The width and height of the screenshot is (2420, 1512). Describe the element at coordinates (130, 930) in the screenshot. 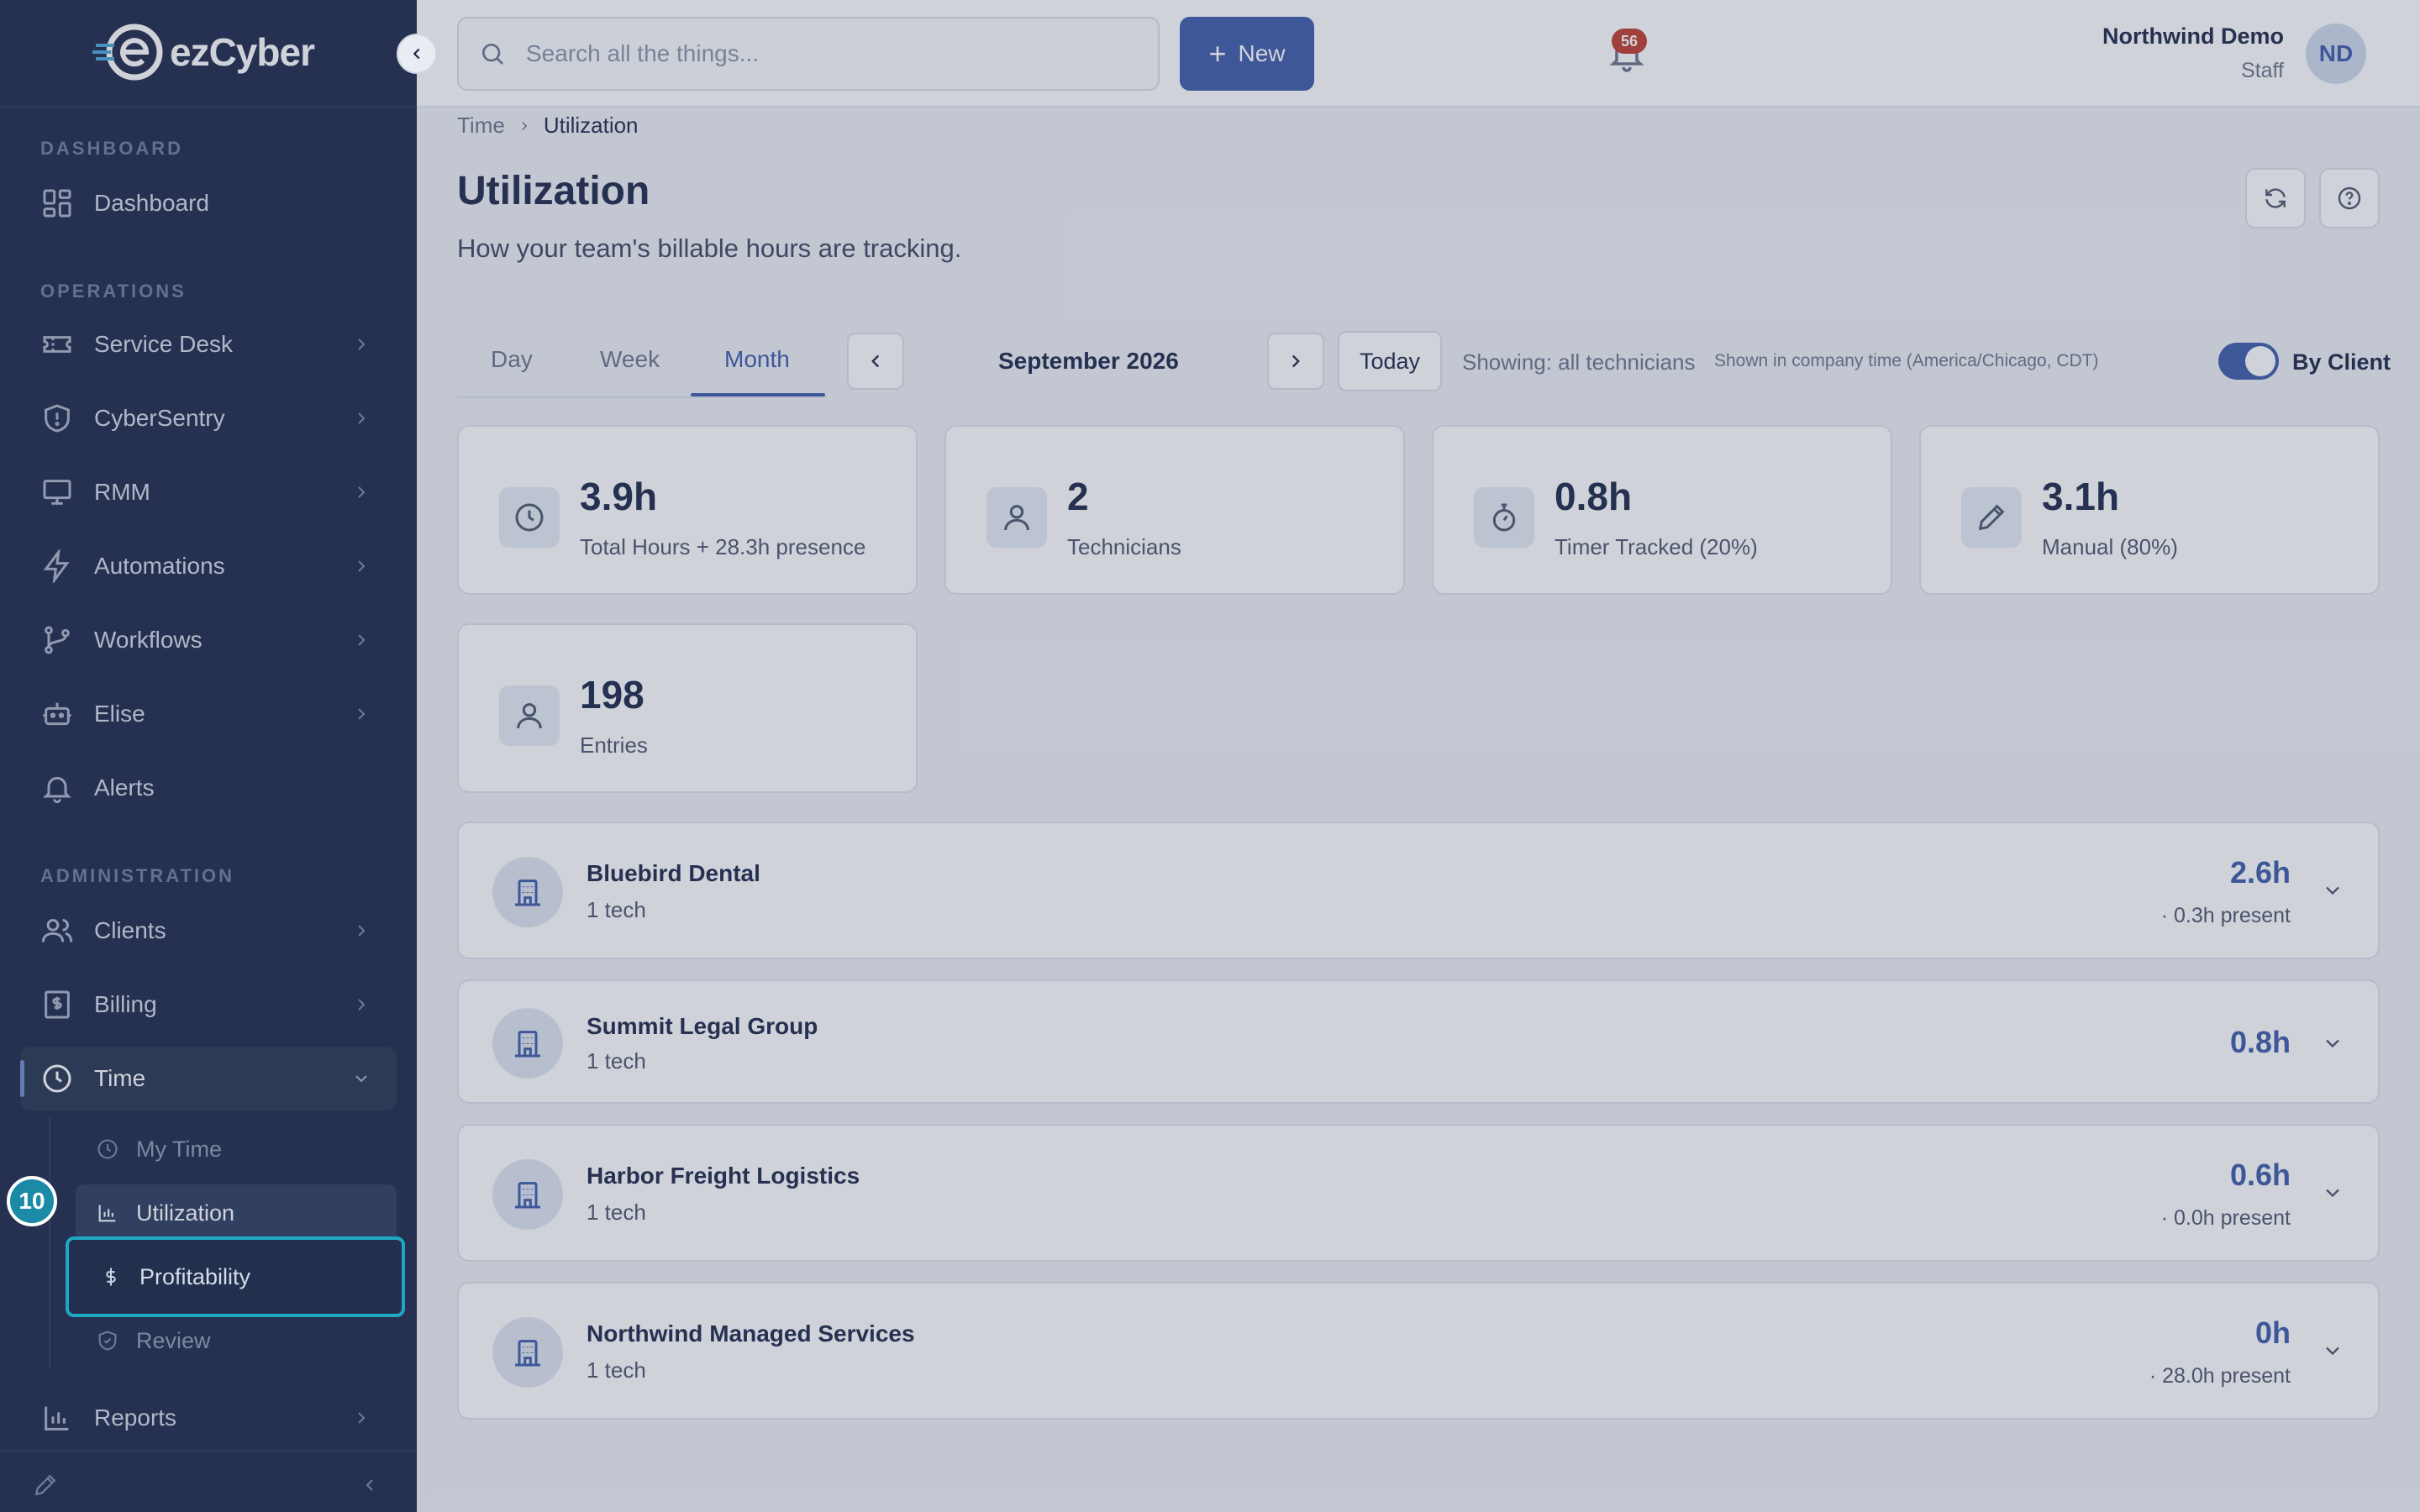

I see `sidebar-item-label: Clients` at that location.